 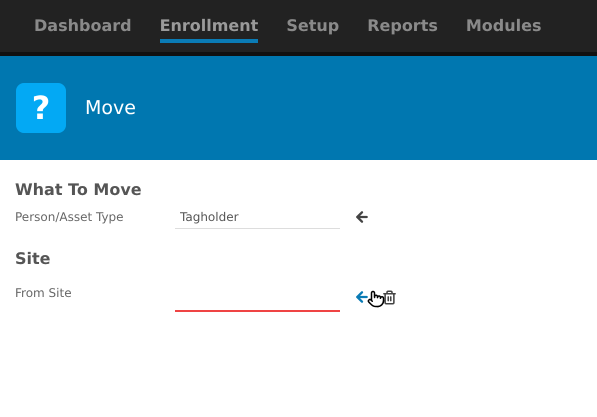 I want to click on field-label: Person/Asset Type, so click(x=70, y=217).